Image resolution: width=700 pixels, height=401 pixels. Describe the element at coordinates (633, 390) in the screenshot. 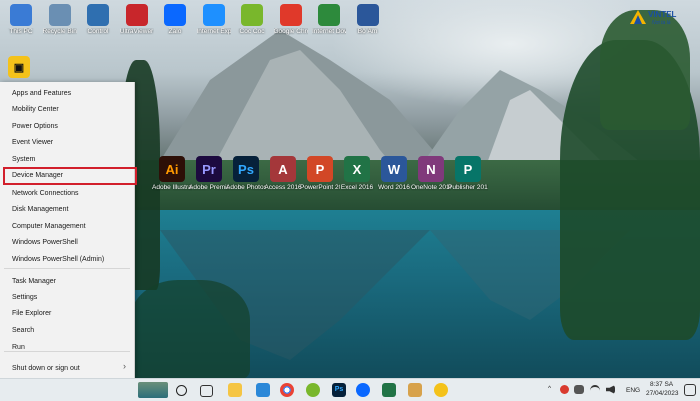

I see `language-indicator: ENG` at that location.